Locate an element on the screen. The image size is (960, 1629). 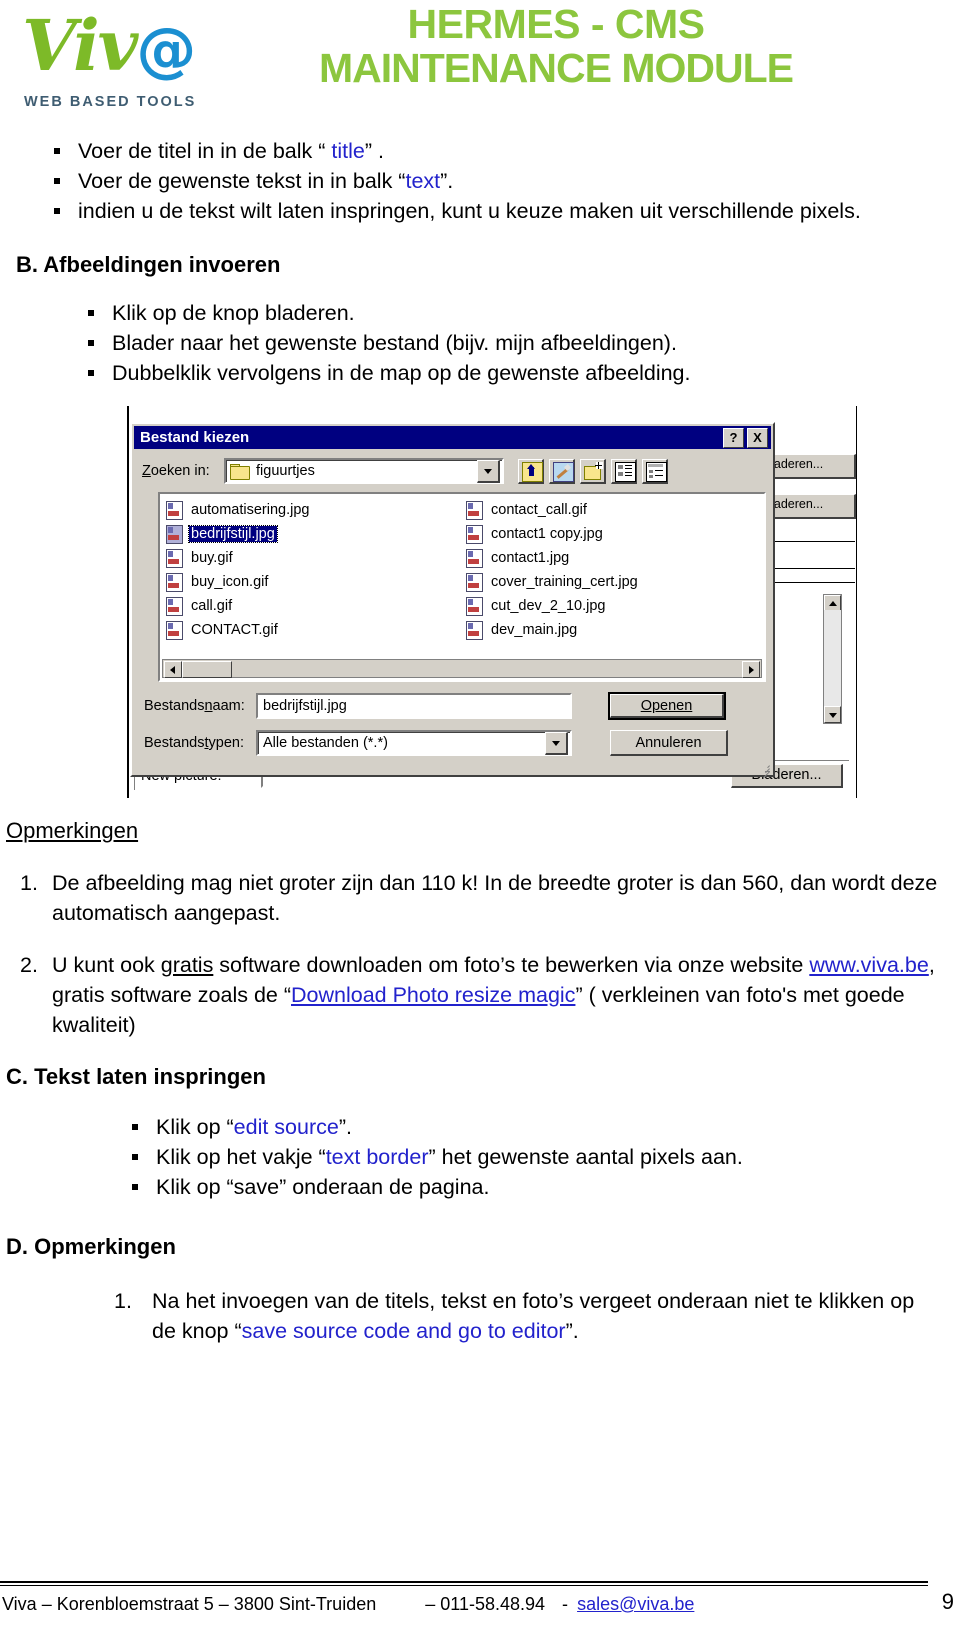
list-item: buy.gif is located at coordinates (312, 558).